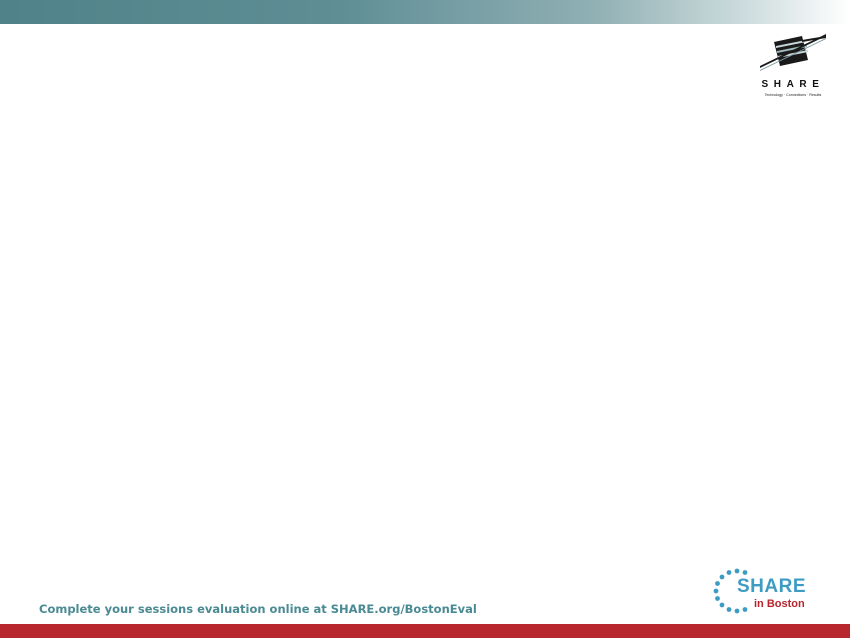 The image size is (850, 638). Describe the element at coordinates (793, 52) in the screenshot. I see `share-striped-bar-icon` at that location.